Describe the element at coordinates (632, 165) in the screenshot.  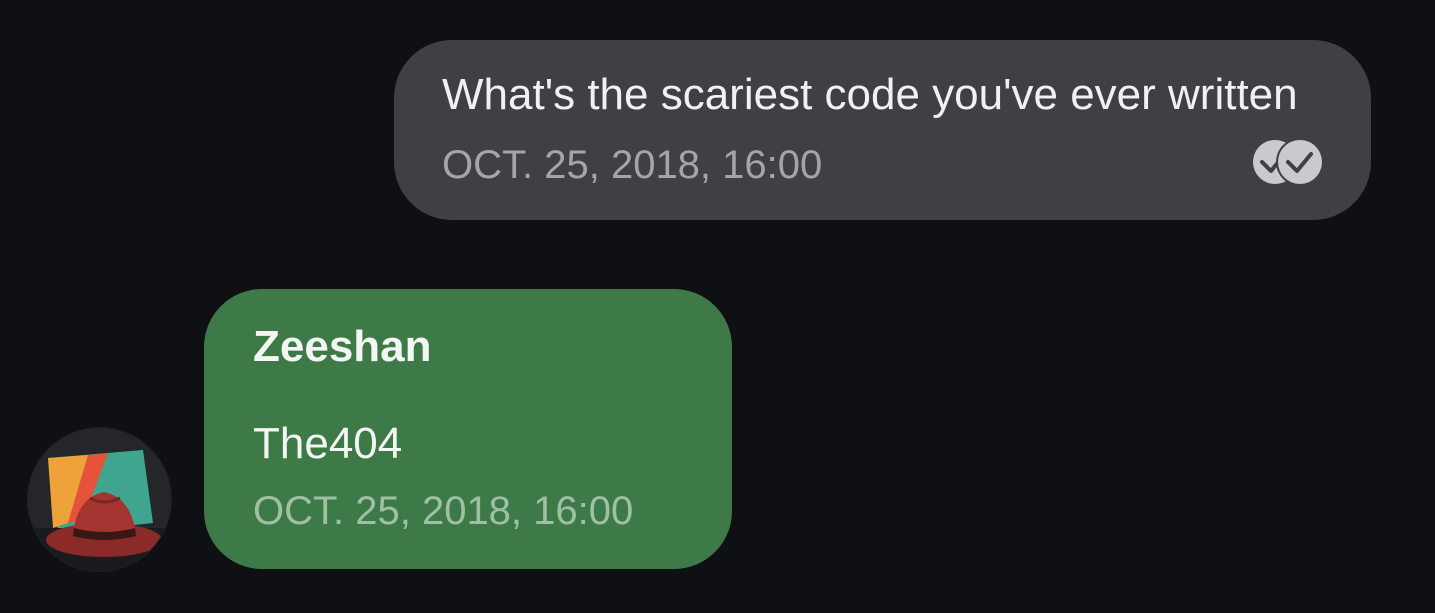
I see `outgoing-message-timestamp: OCT. 25, 2018, 16:00` at that location.